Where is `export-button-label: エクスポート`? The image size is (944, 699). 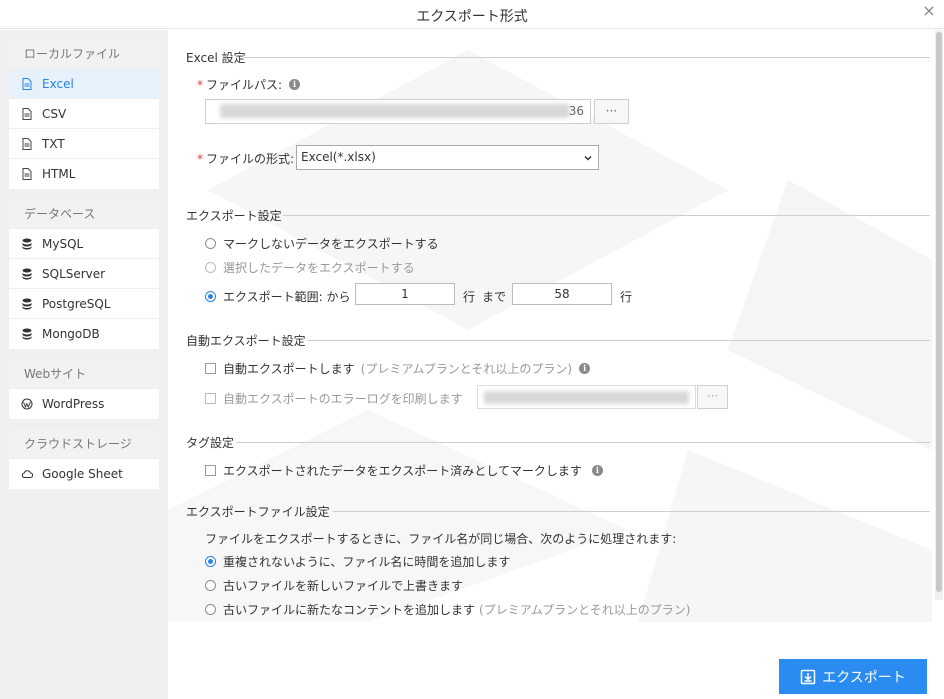 export-button-label: エクスポート is located at coordinates (864, 677).